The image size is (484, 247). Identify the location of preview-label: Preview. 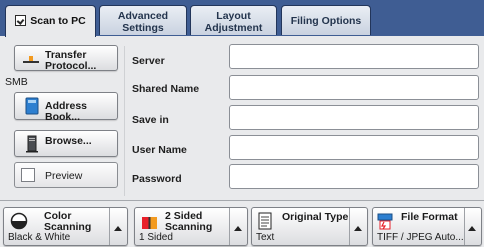
(64, 176).